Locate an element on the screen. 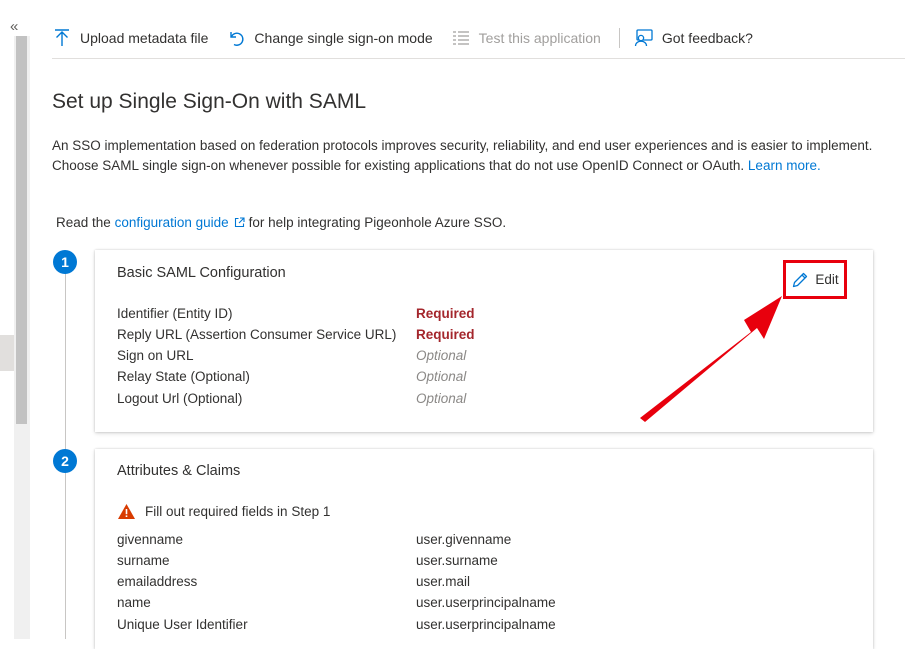 Image resolution: width=905 pixels, height=649 pixels. claim-value: user.givenname is located at coordinates (464, 539).